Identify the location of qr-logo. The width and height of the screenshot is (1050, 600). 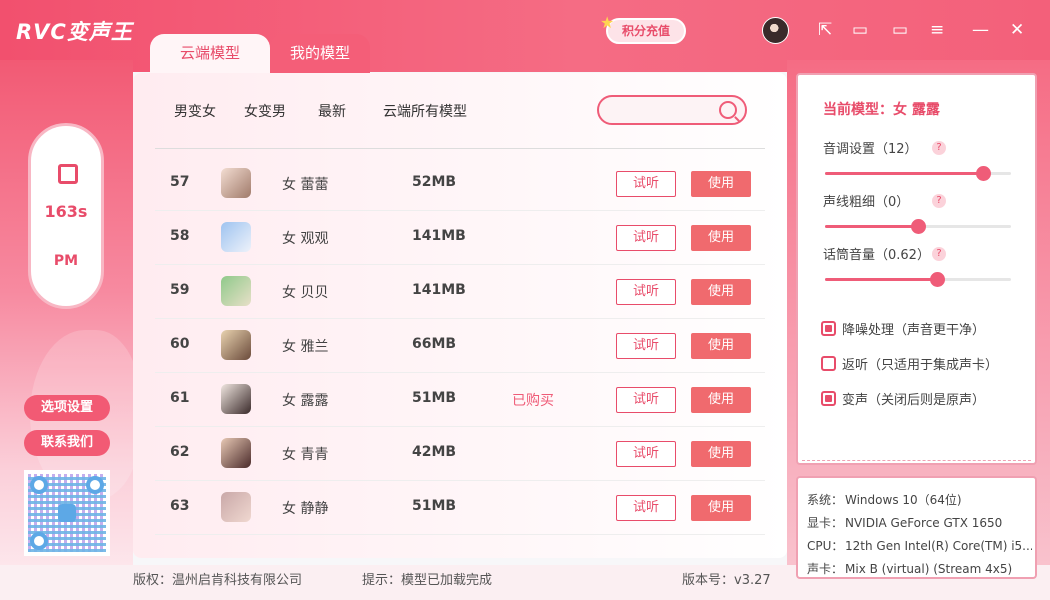
(67, 513).